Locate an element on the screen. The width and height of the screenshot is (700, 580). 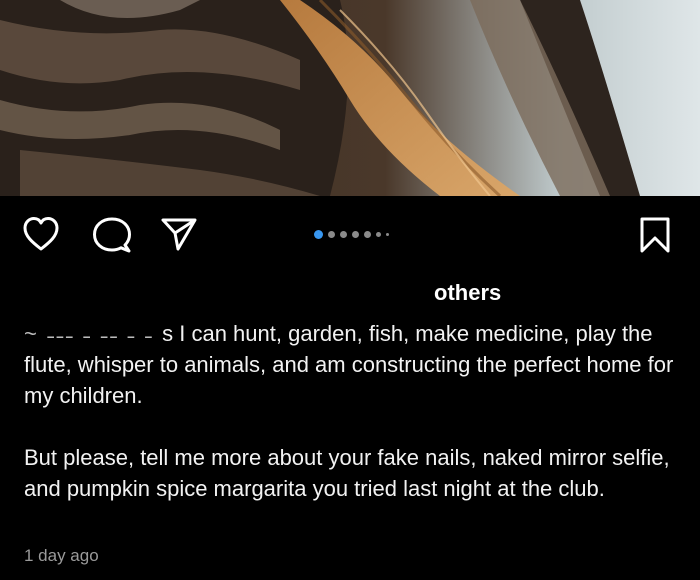
post-timestamp: 1 day ago is located at coordinates (61, 555).